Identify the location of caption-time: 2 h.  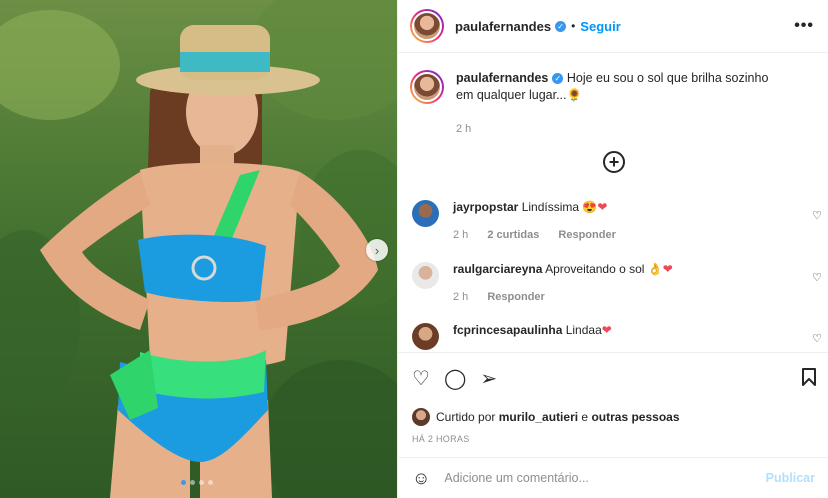
(464, 129).